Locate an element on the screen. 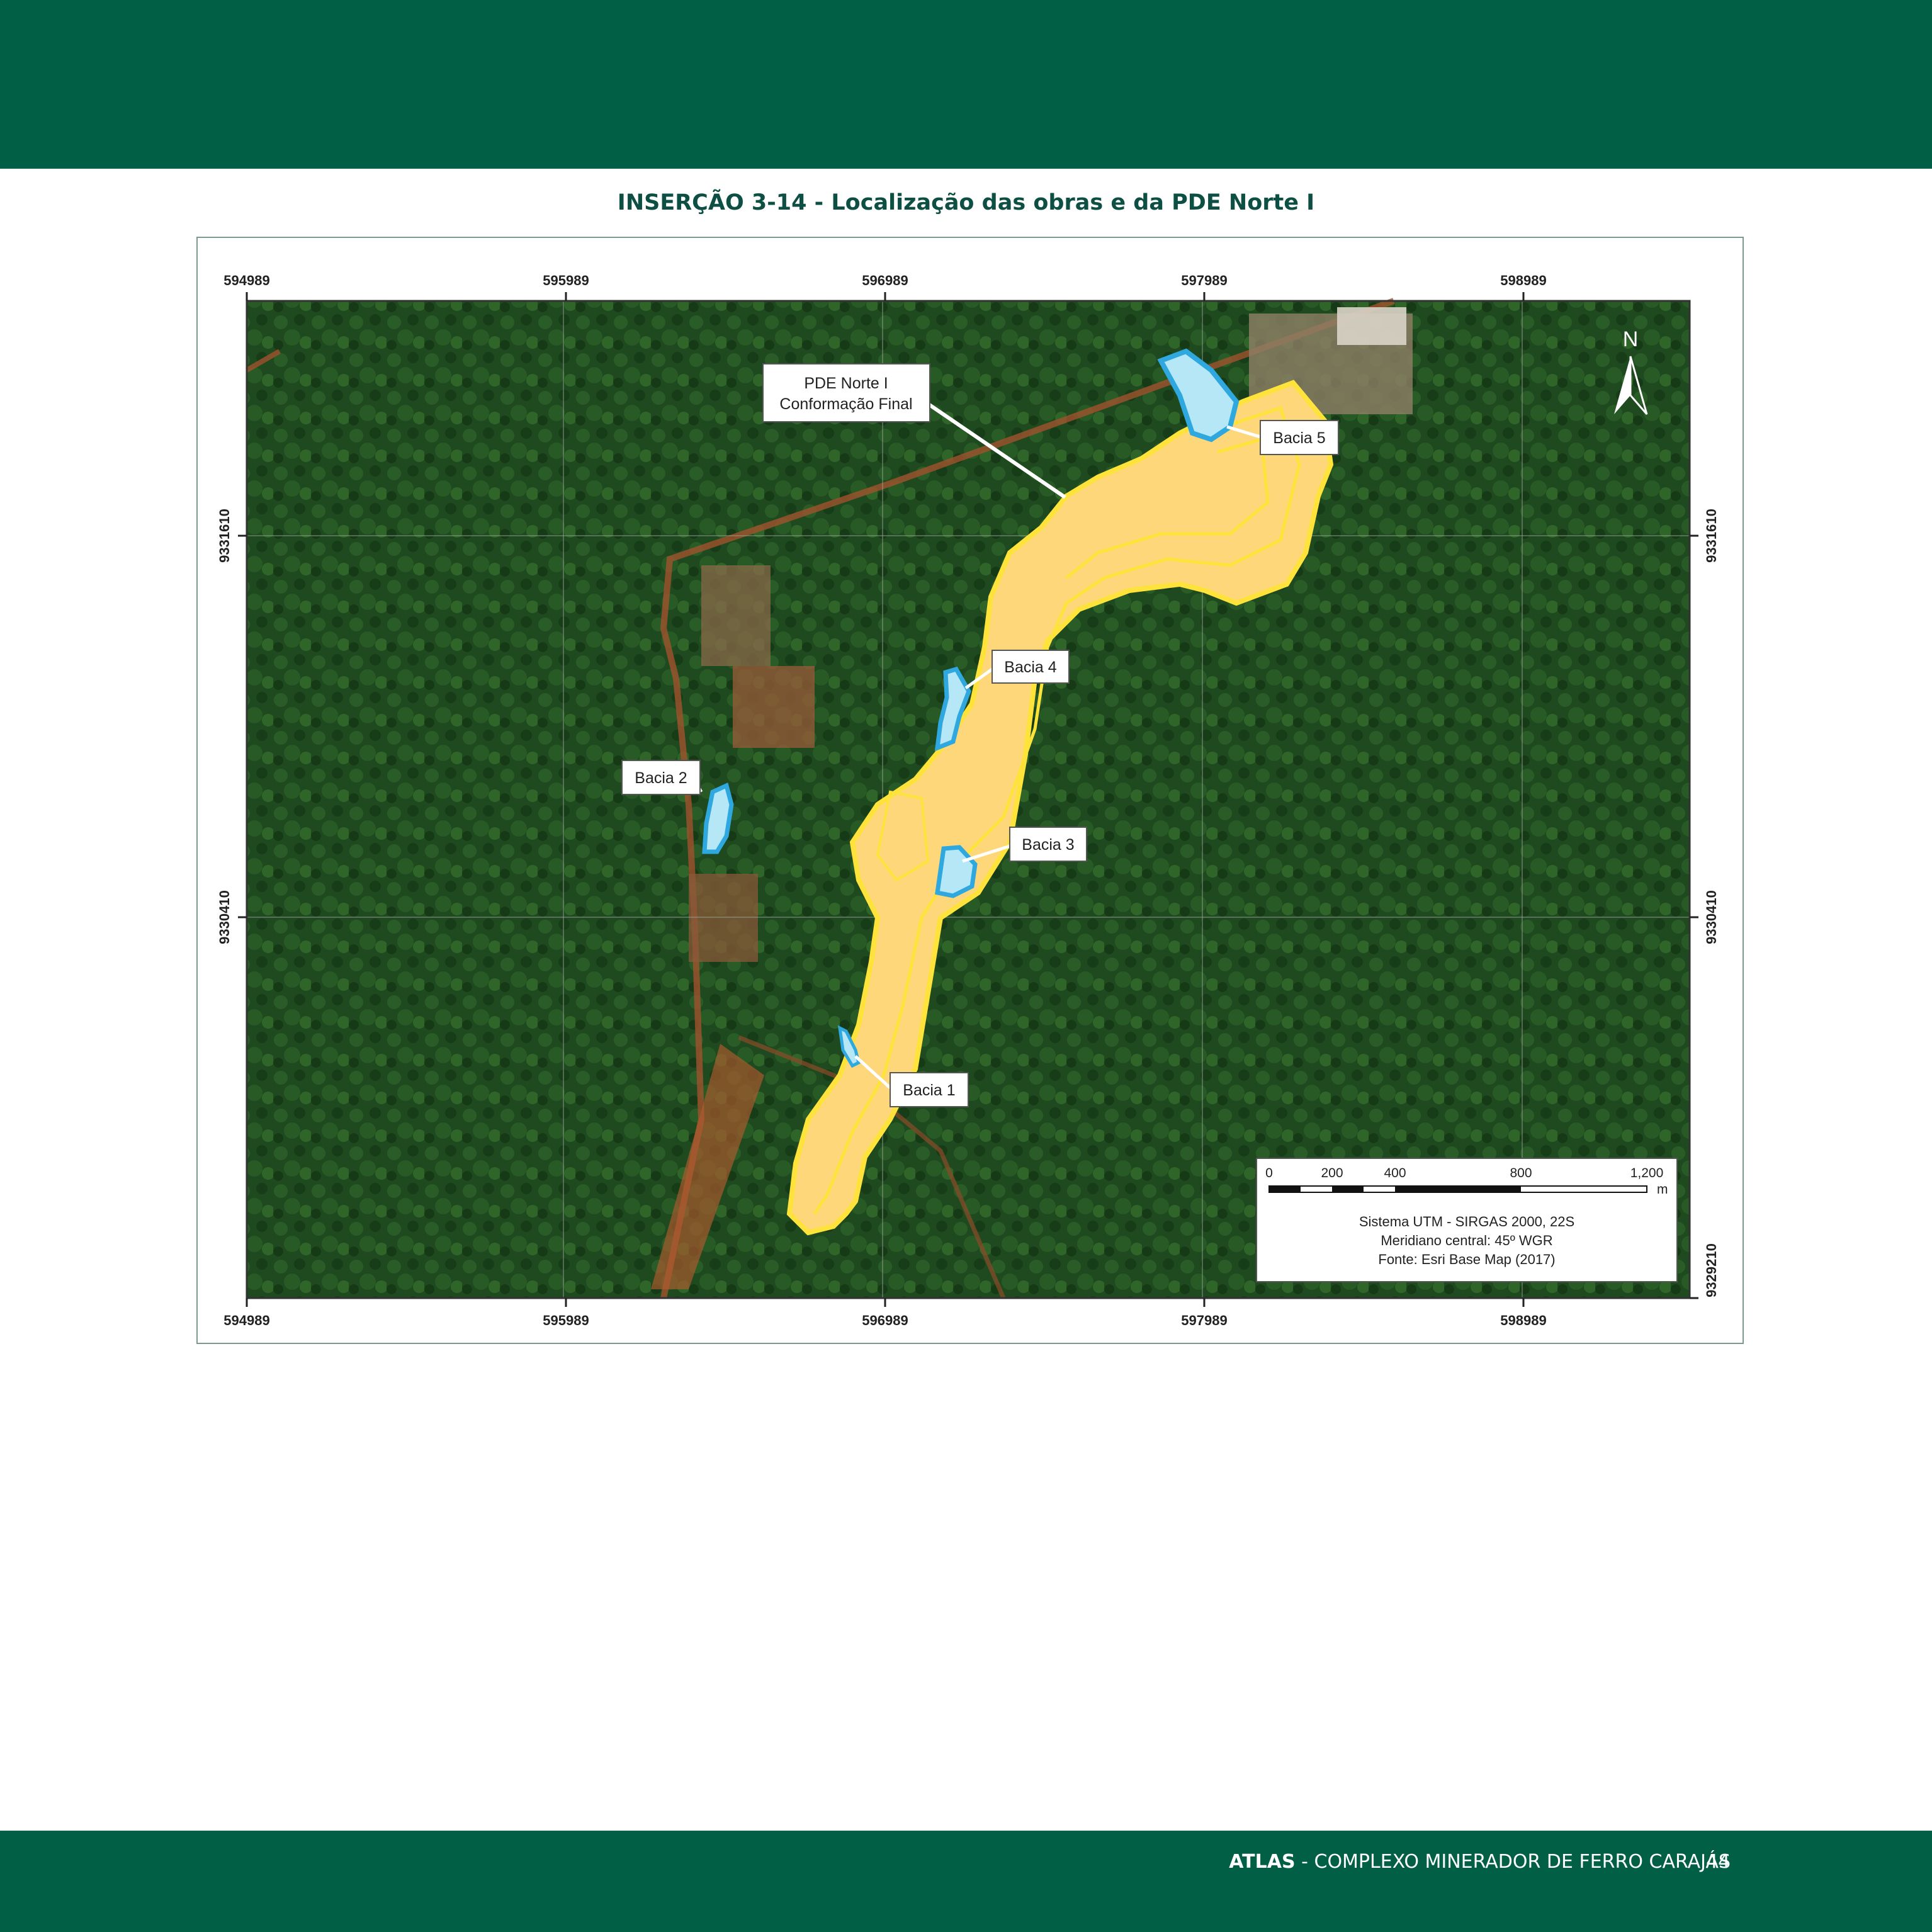 This screenshot has width=1932, height=1932. bottom-tick-5: 598989 is located at coordinates (1523, 1320).